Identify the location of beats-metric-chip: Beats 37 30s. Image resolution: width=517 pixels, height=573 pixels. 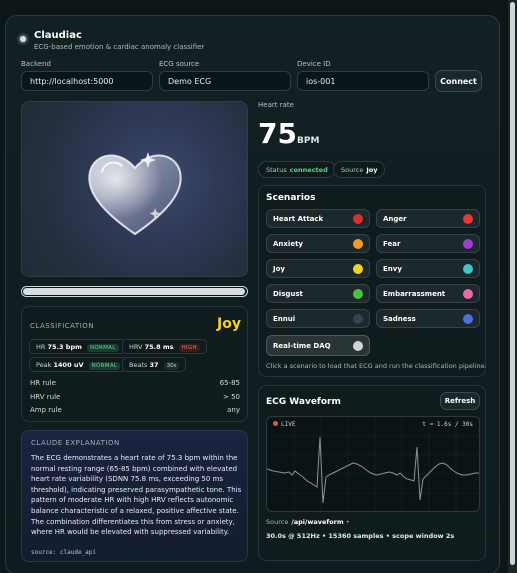
(154, 364).